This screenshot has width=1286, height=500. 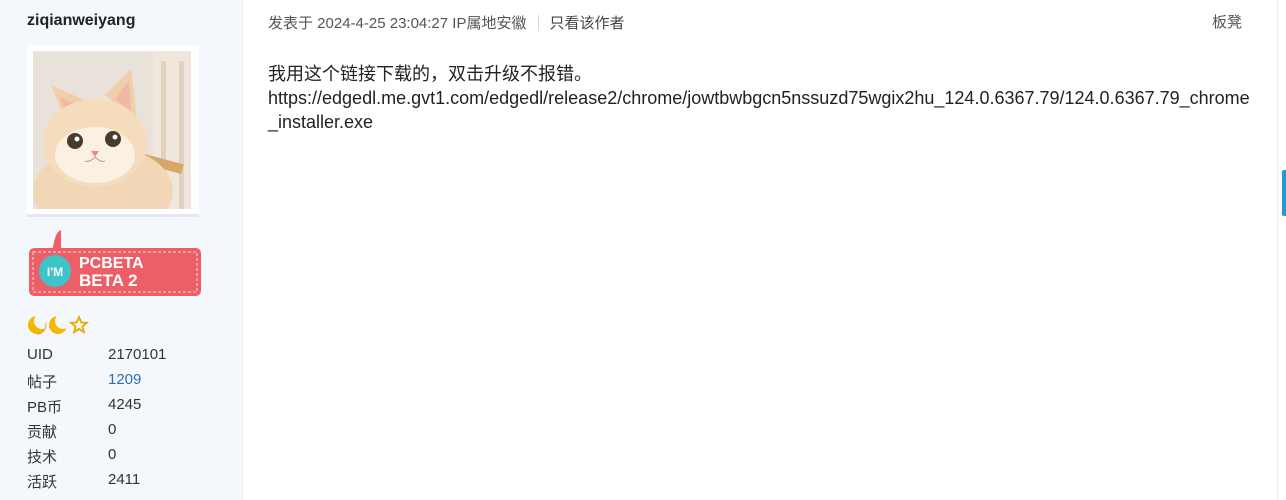 What do you see at coordinates (45, 407) in the screenshot?
I see `stat-label: PB币` at bounding box center [45, 407].